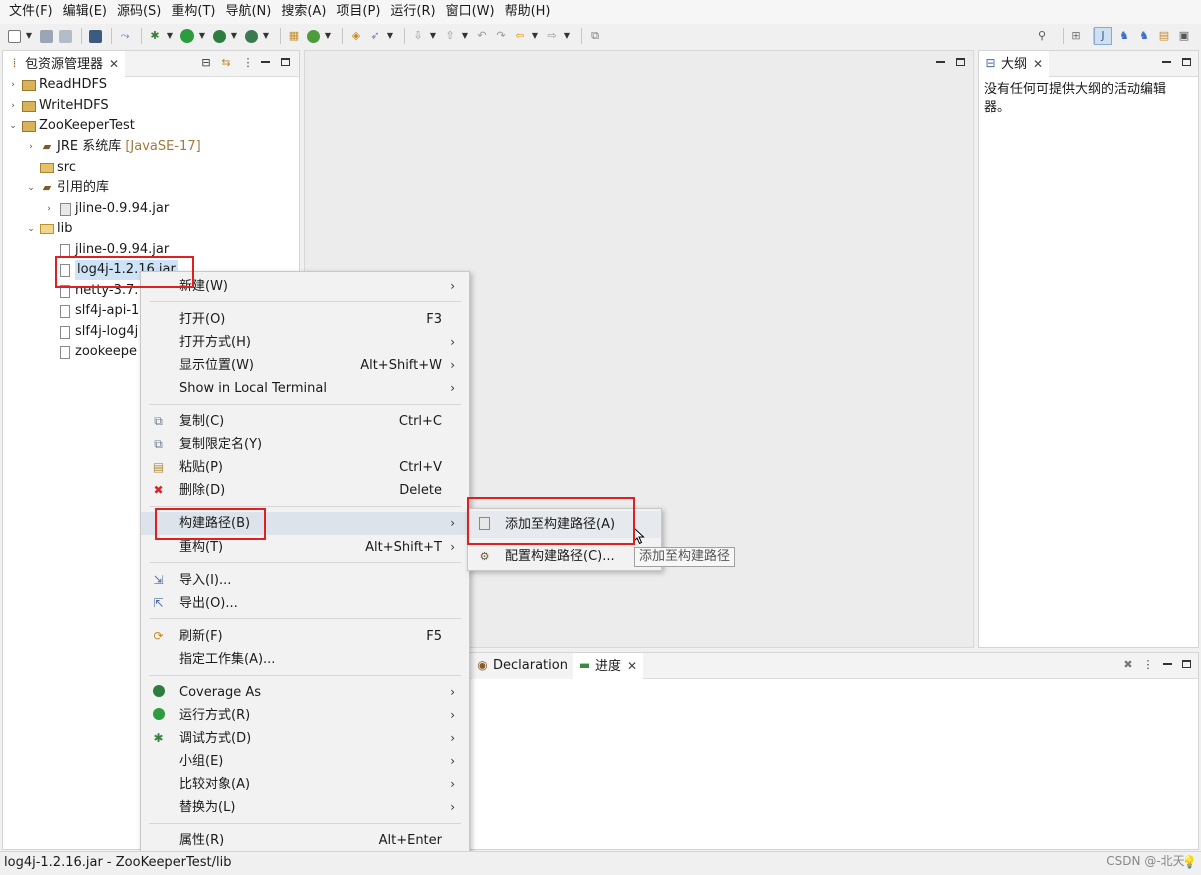 This screenshot has height=875, width=1201. What do you see at coordinates (50, 168) in the screenshot?
I see `tree-item: src` at bounding box center [50, 168].